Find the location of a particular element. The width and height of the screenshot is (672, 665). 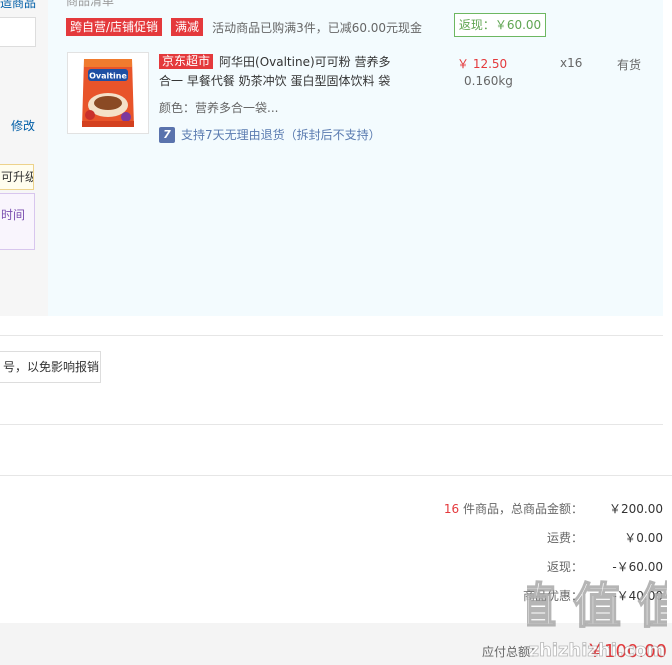

item-count: 16 is located at coordinates (451, 508).